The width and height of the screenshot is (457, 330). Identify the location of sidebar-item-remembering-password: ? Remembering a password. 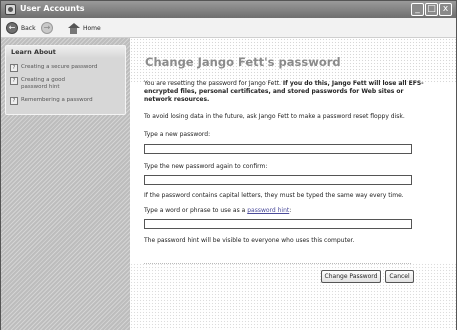
(67, 101).